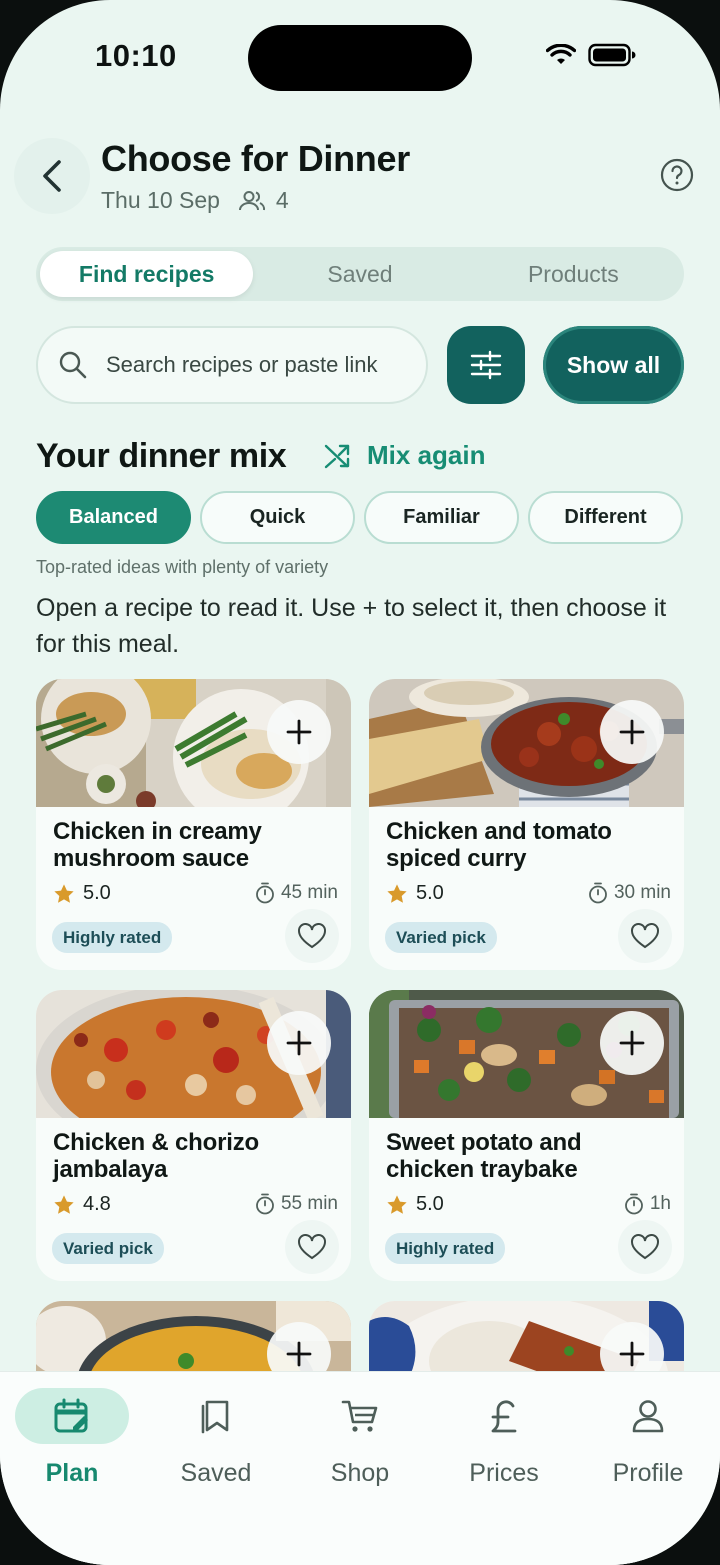 This screenshot has width=720, height=1565. Describe the element at coordinates (642, 892) in the screenshot. I see `time-value: 30 min` at that location.